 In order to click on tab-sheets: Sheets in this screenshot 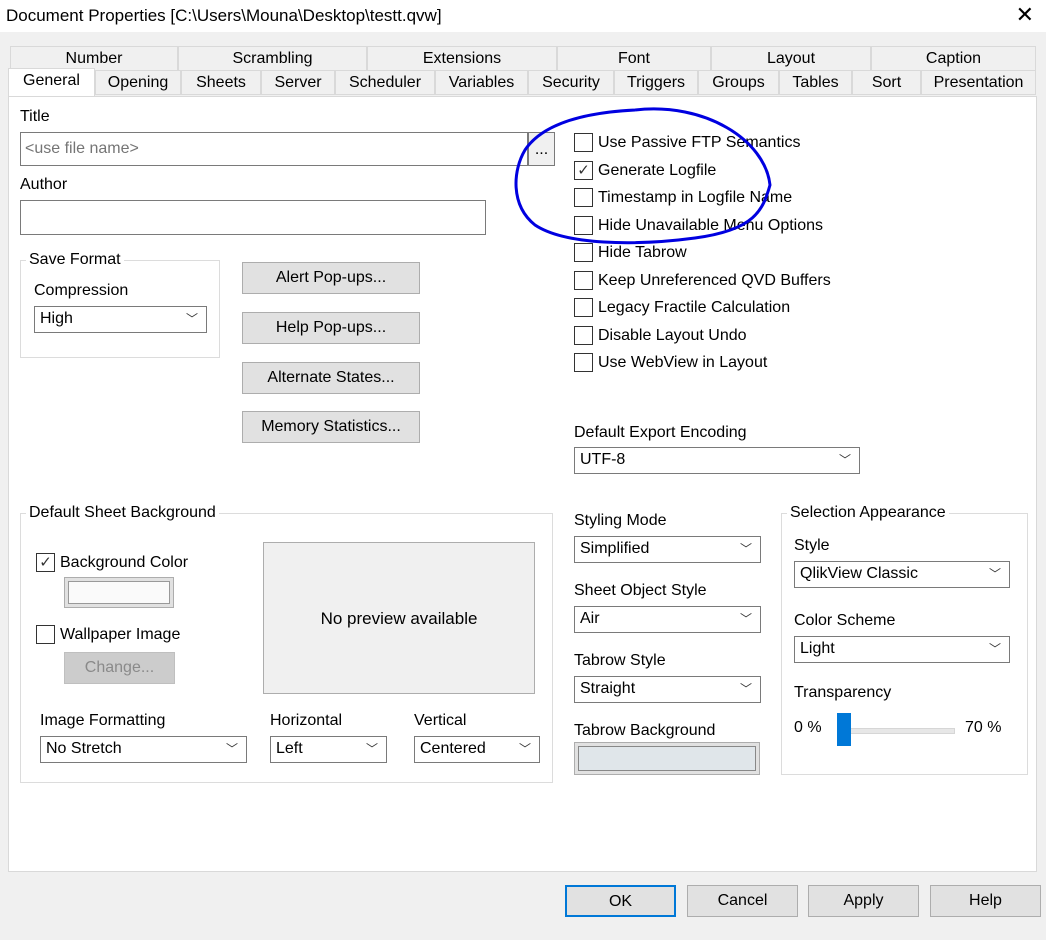, I will do `click(221, 82)`.